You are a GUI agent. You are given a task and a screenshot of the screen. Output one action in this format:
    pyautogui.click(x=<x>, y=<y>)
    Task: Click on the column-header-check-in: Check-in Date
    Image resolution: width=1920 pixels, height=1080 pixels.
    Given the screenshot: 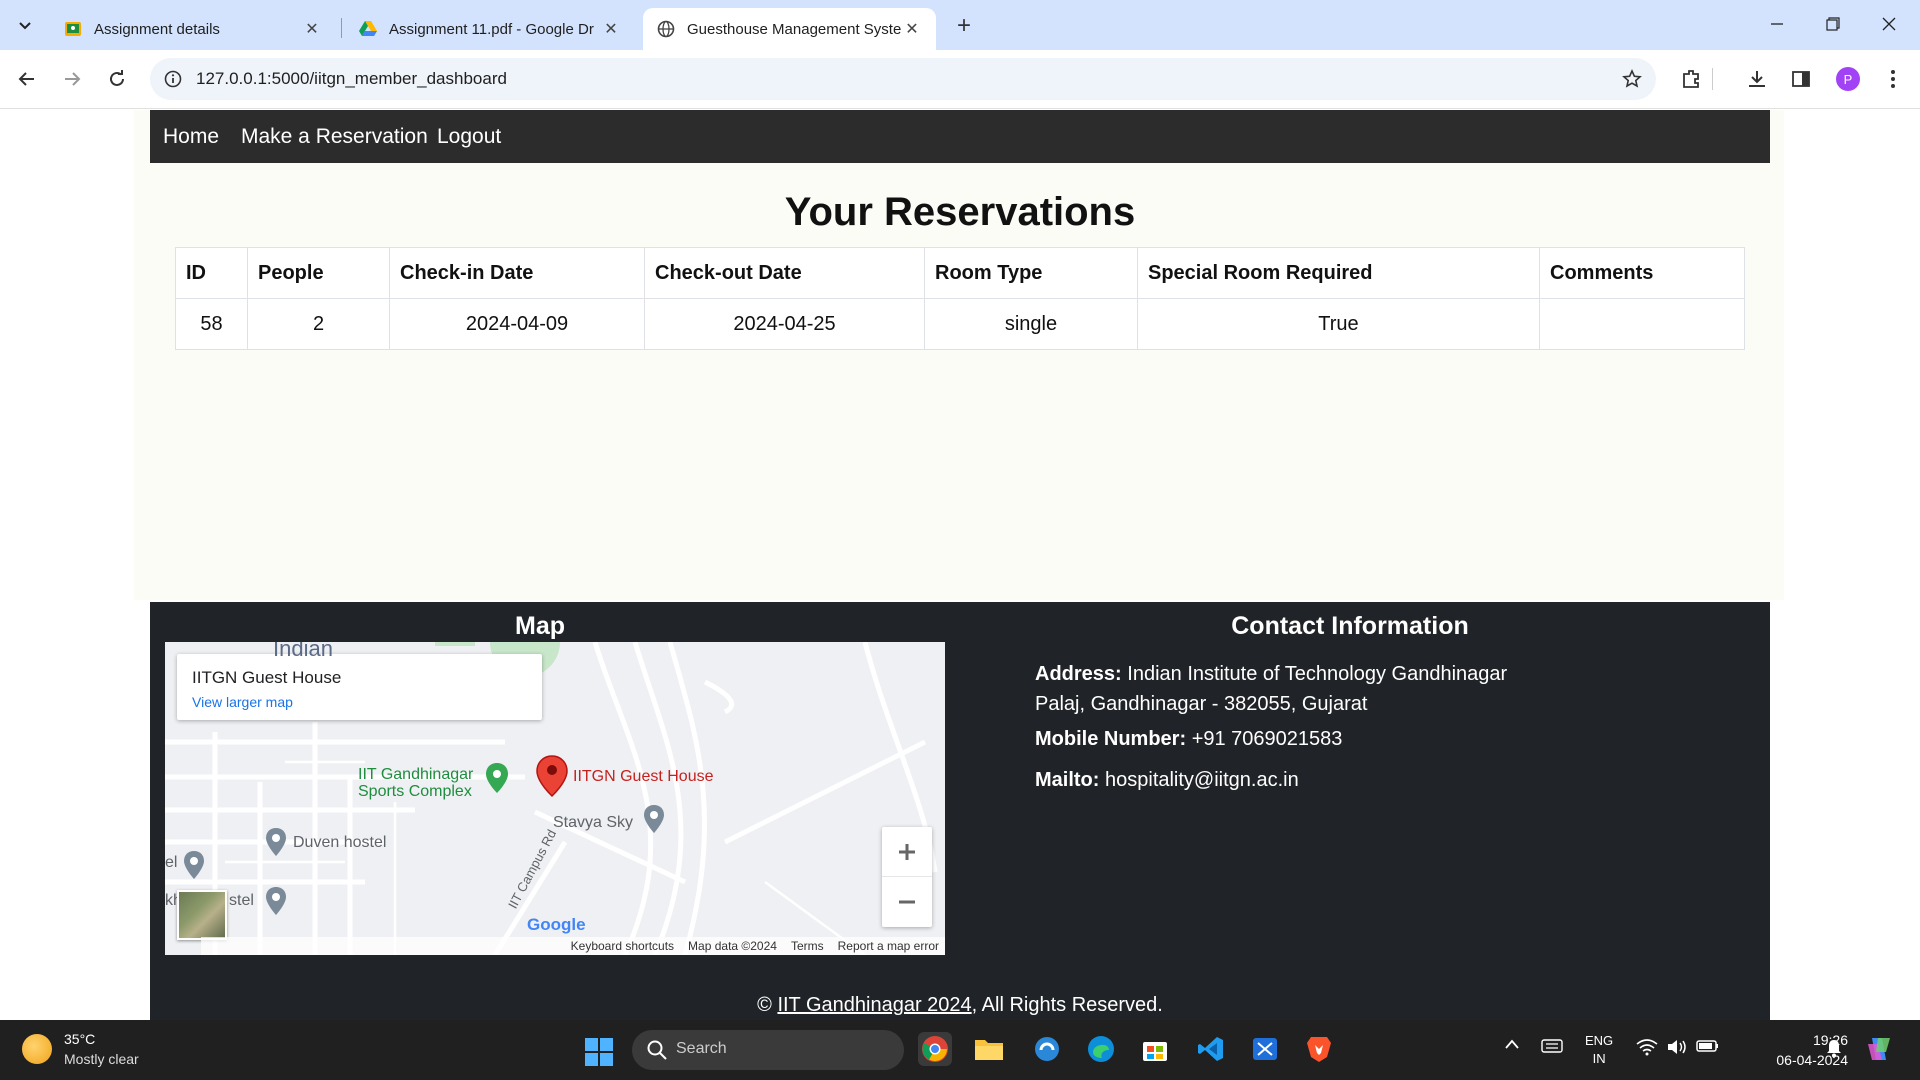 What is the action you would take?
    pyautogui.click(x=517, y=273)
    